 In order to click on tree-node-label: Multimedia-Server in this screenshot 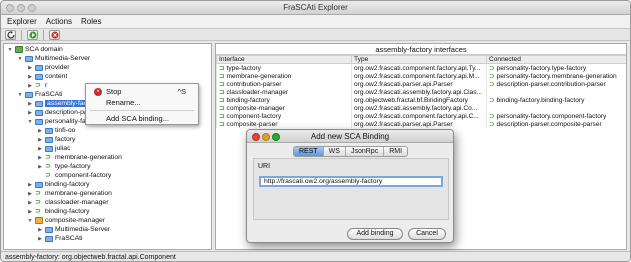, I will do `click(83, 229)`.